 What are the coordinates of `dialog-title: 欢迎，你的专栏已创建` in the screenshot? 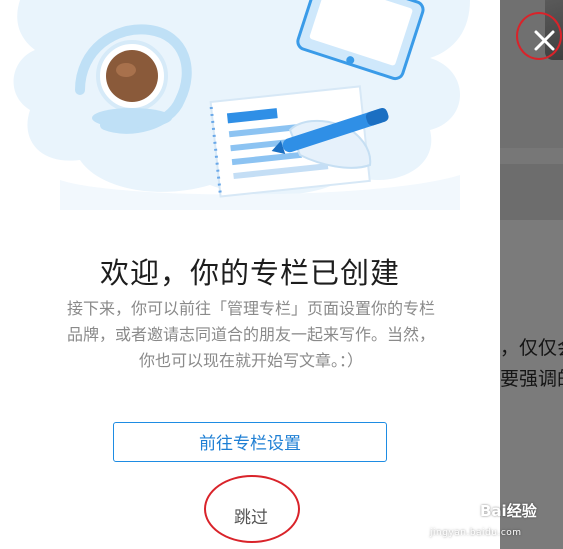 It's located at (249, 273).